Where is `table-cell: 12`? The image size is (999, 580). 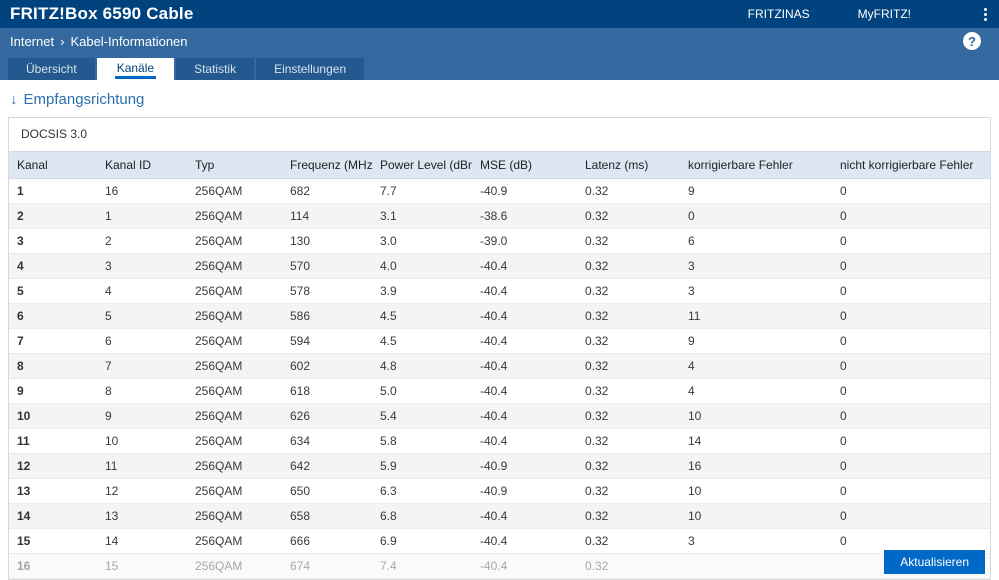 table-cell: 12 is located at coordinates (53, 466).